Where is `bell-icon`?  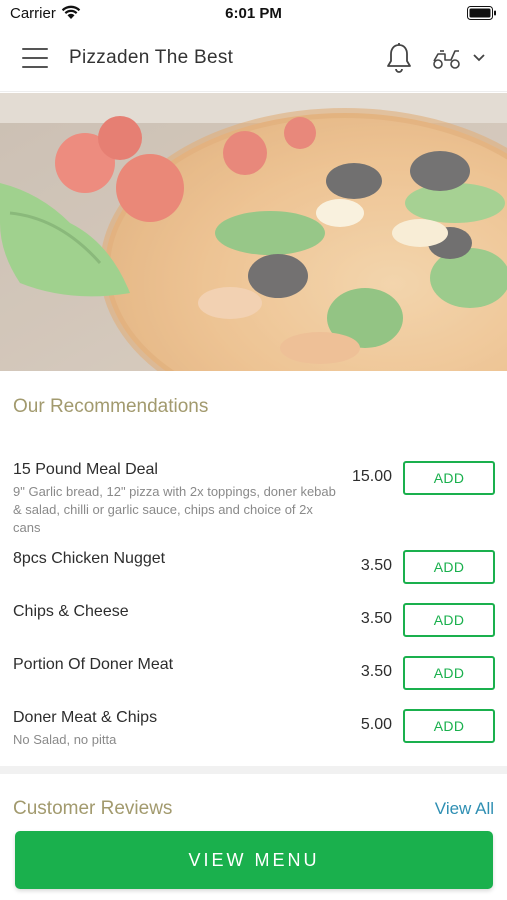 bell-icon is located at coordinates (399, 58).